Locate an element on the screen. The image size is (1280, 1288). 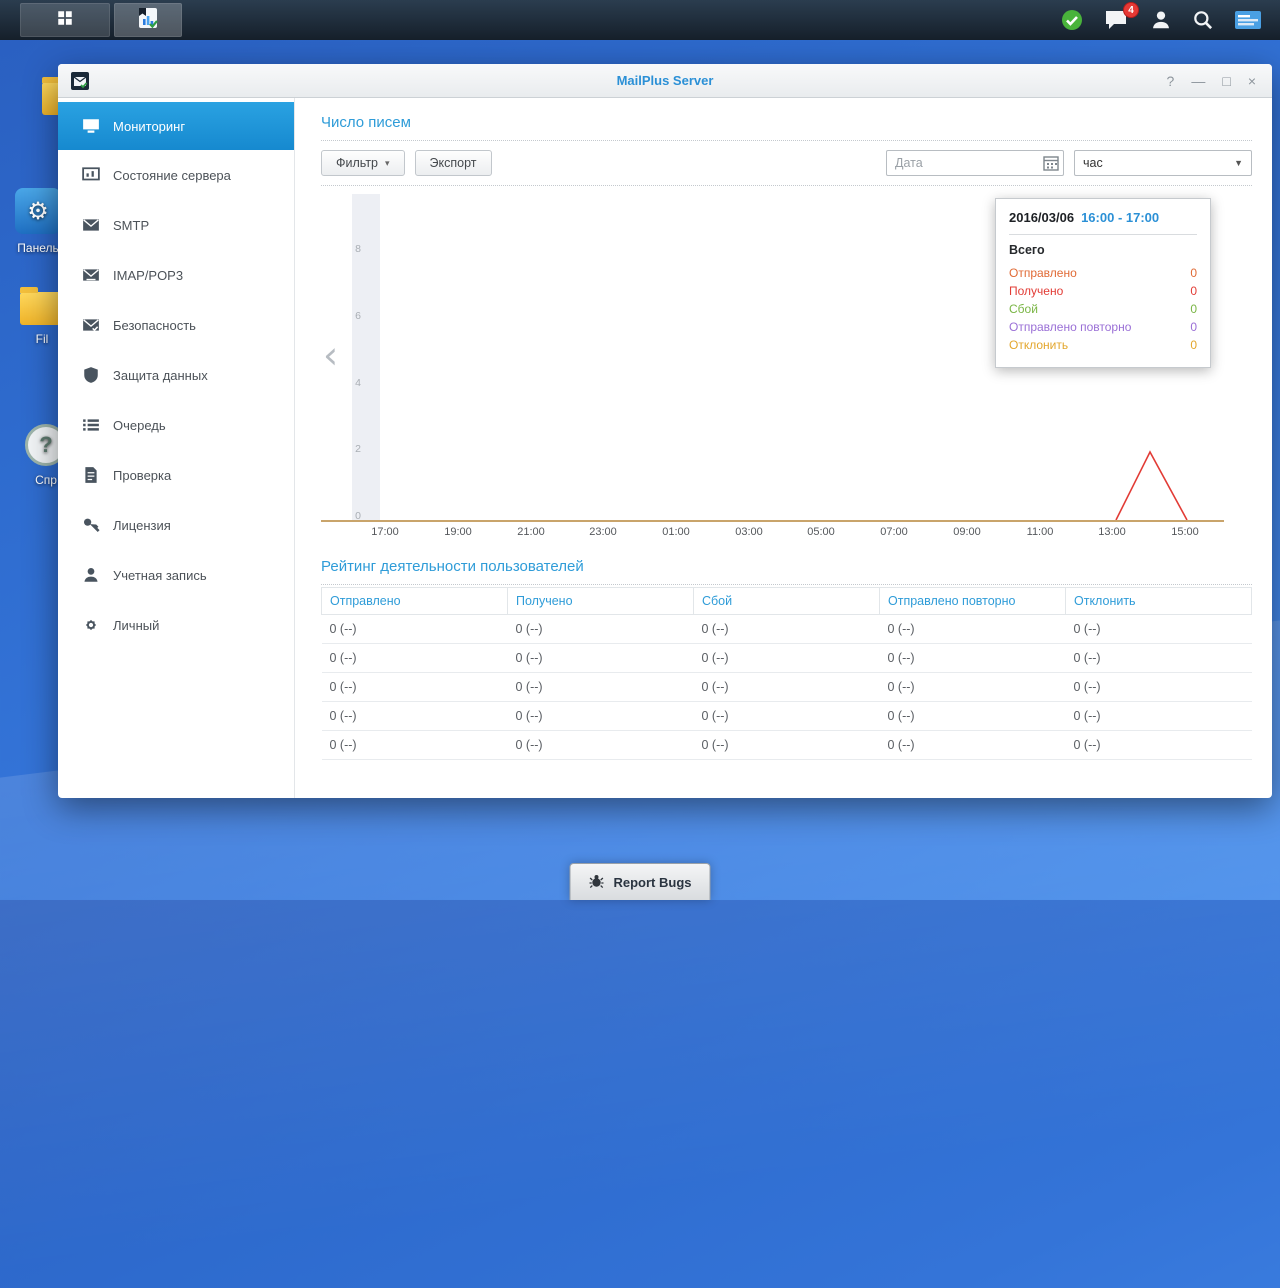
sidebar-item-queue: Очередь is located at coordinates (176, 425).